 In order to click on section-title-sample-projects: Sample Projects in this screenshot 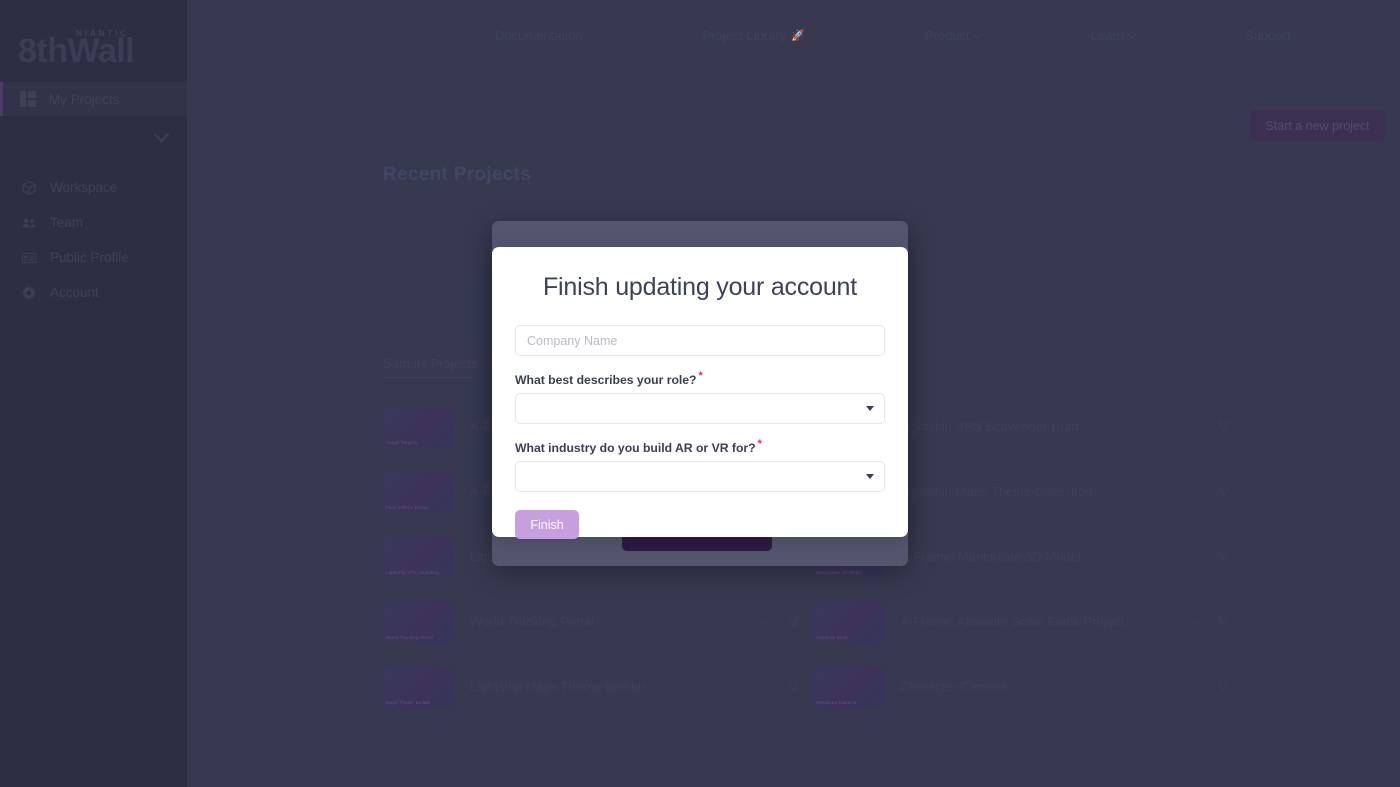, I will do `click(430, 363)`.